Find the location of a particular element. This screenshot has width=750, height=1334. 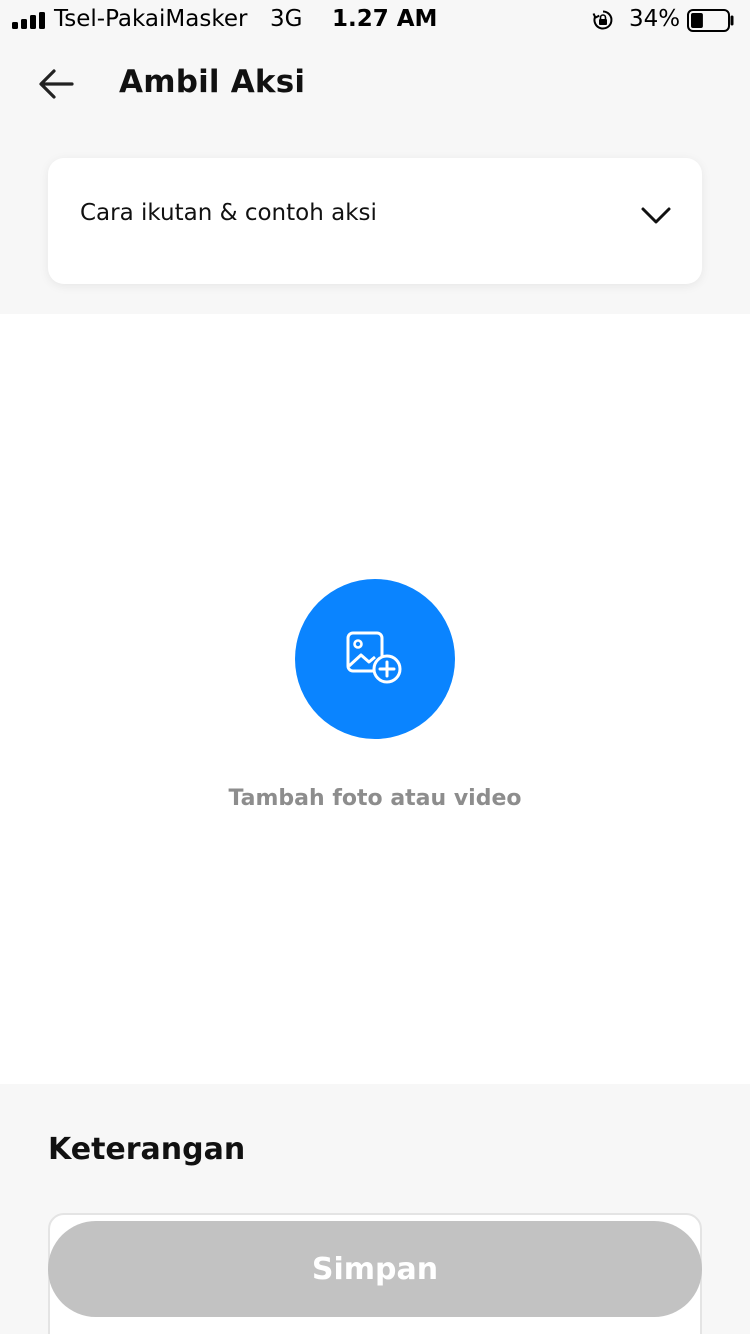

orientation-lock-icon is located at coordinates (602, 20).